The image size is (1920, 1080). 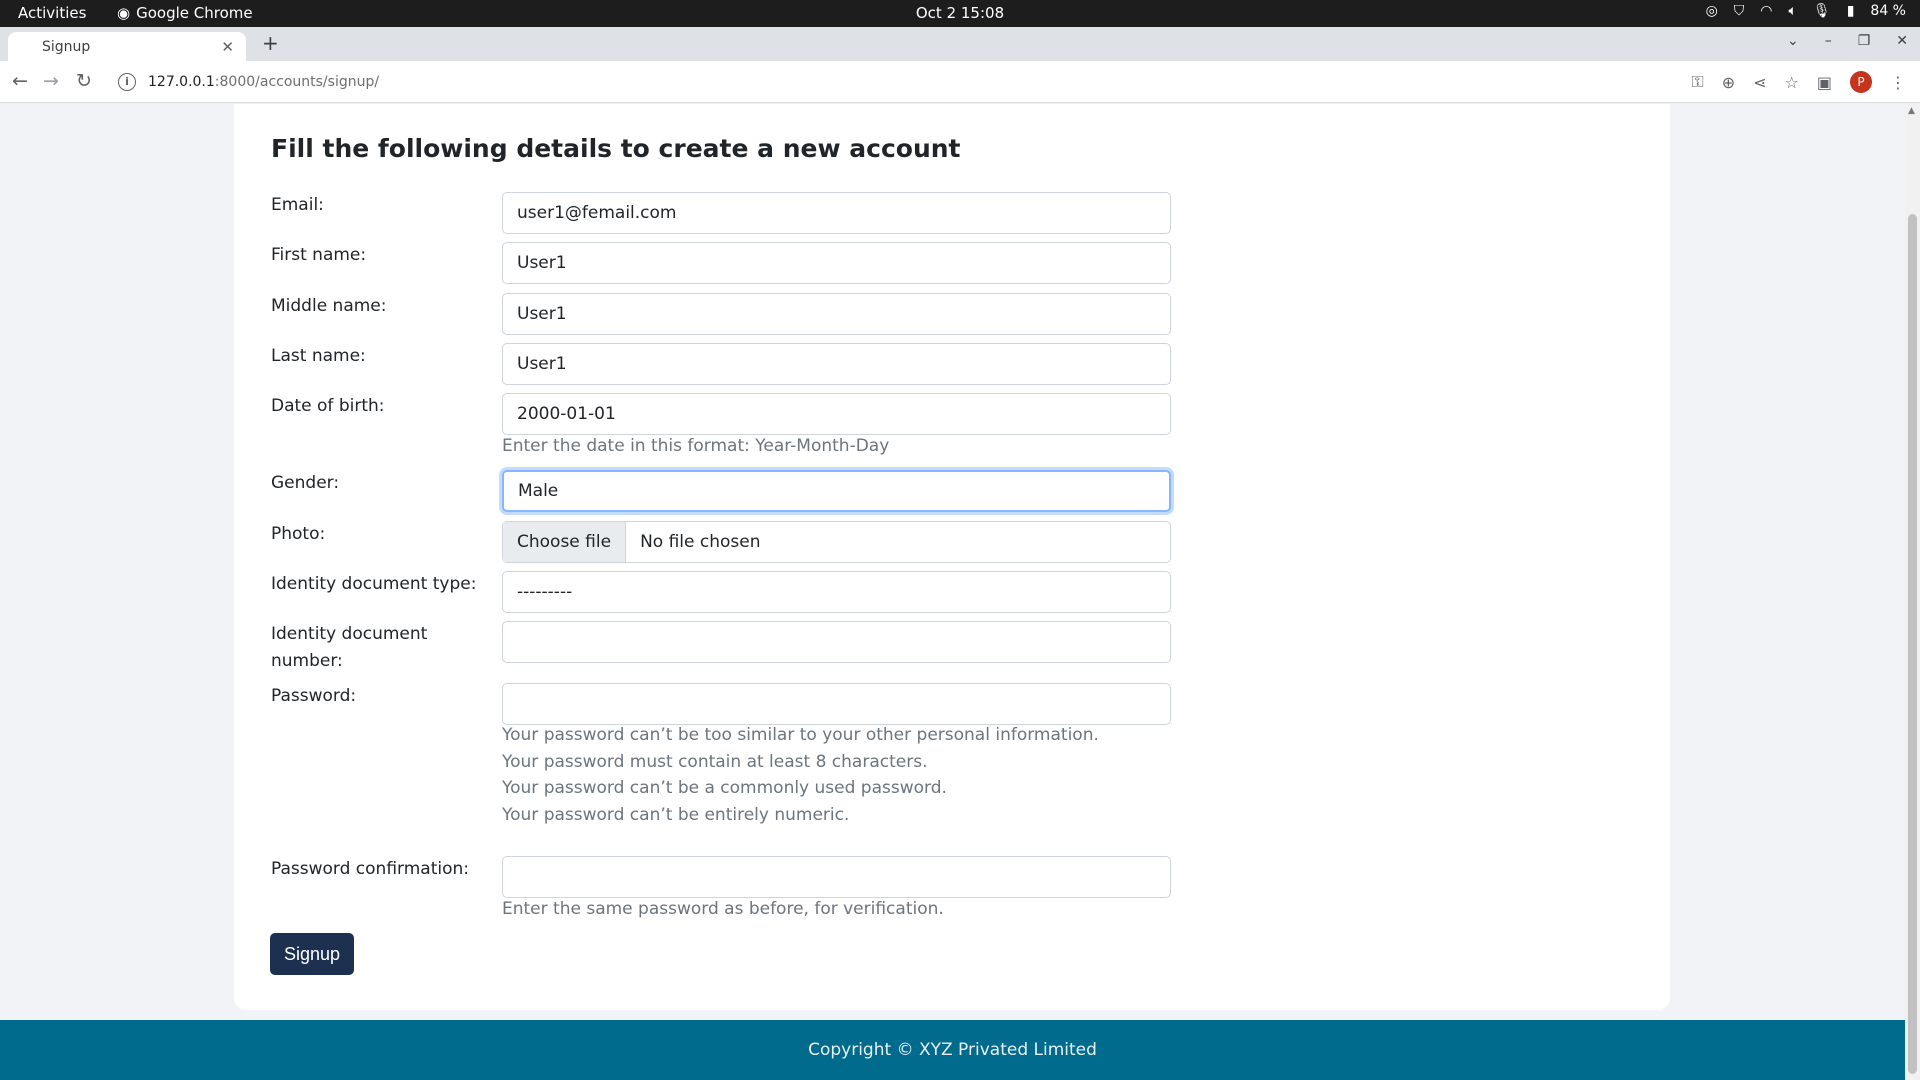 What do you see at coordinates (836, 704) in the screenshot?
I see `password-field` at bounding box center [836, 704].